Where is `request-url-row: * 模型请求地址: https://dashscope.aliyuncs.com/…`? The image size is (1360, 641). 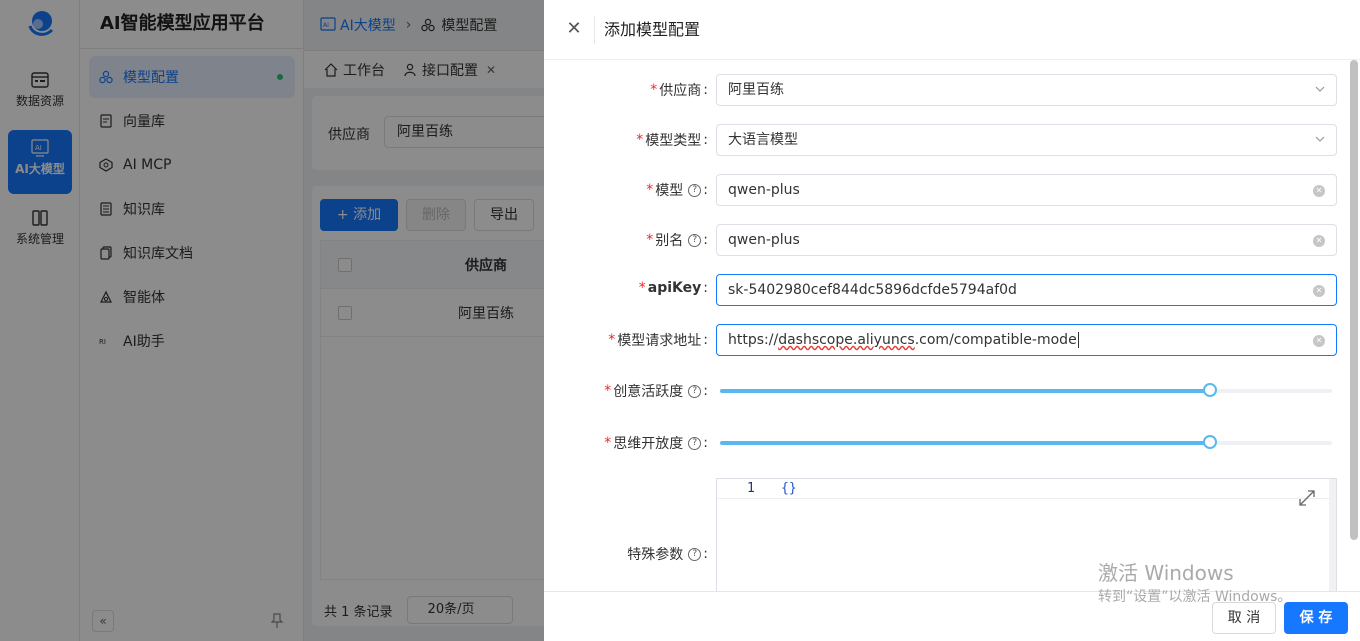 request-url-row: * 模型请求地址: https://dashscope.aliyuncs.com/… is located at coordinates (952, 340).